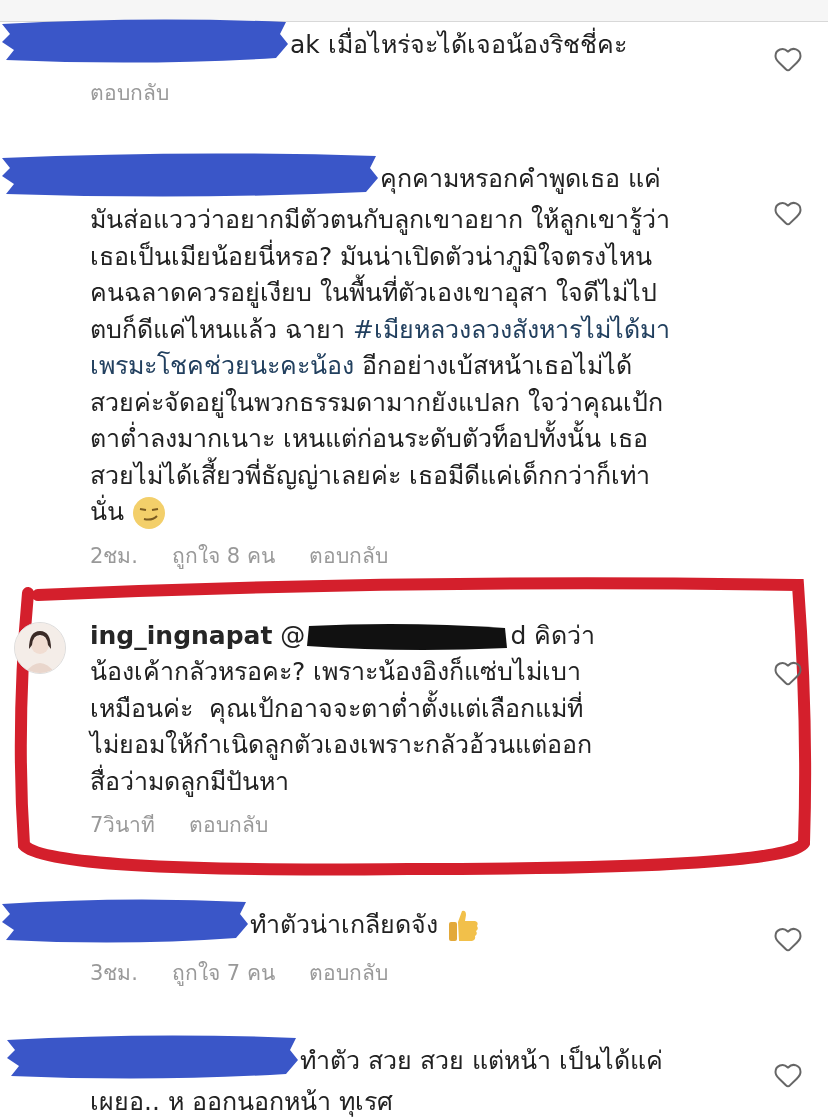  I want to click on comment-meta: ถูกใจ 7 คน, so click(223, 974).